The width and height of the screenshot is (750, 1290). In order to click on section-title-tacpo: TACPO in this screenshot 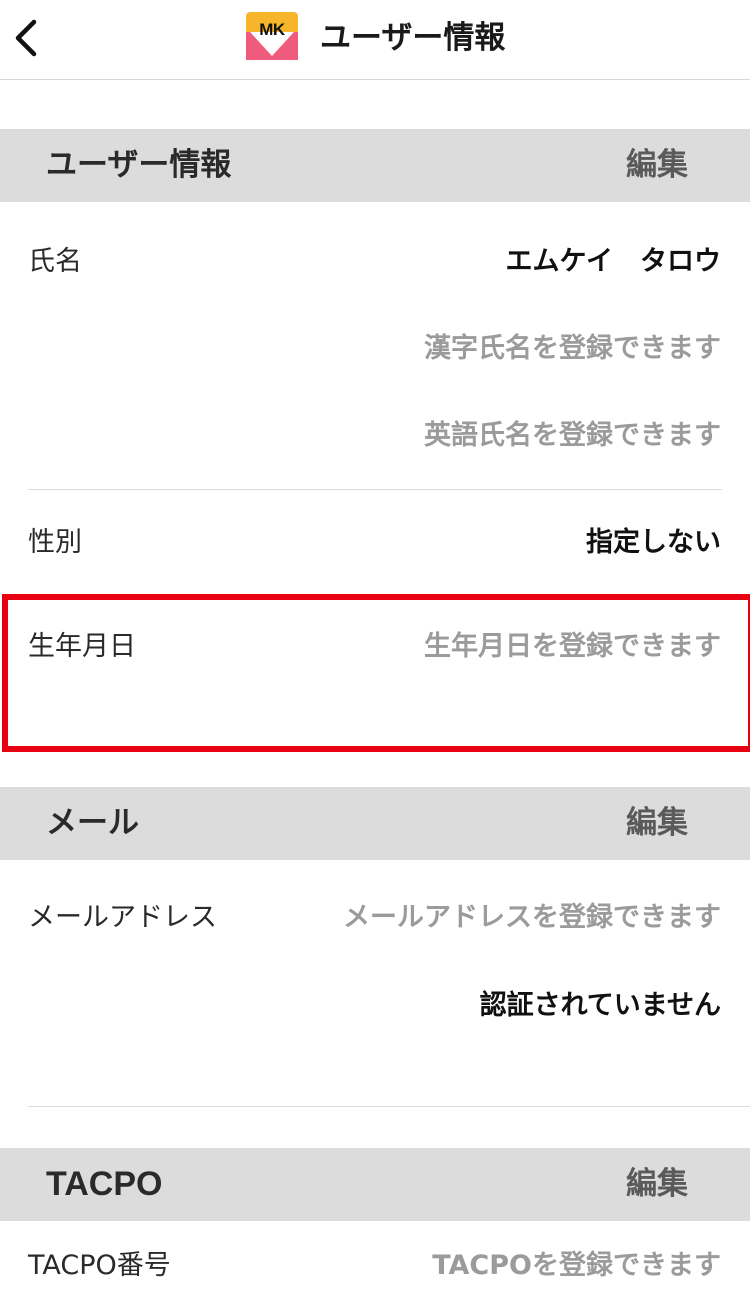, I will do `click(104, 1184)`.